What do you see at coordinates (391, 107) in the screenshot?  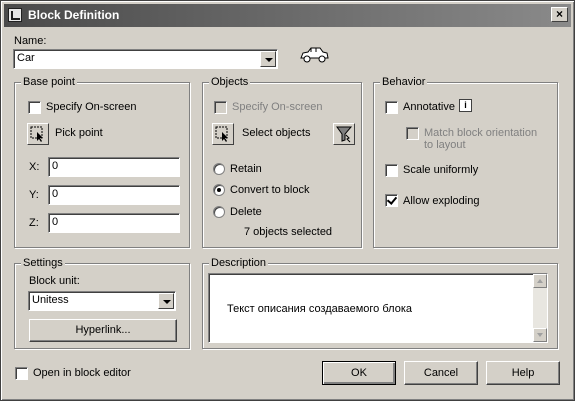 I see `annotative-checkbox` at bounding box center [391, 107].